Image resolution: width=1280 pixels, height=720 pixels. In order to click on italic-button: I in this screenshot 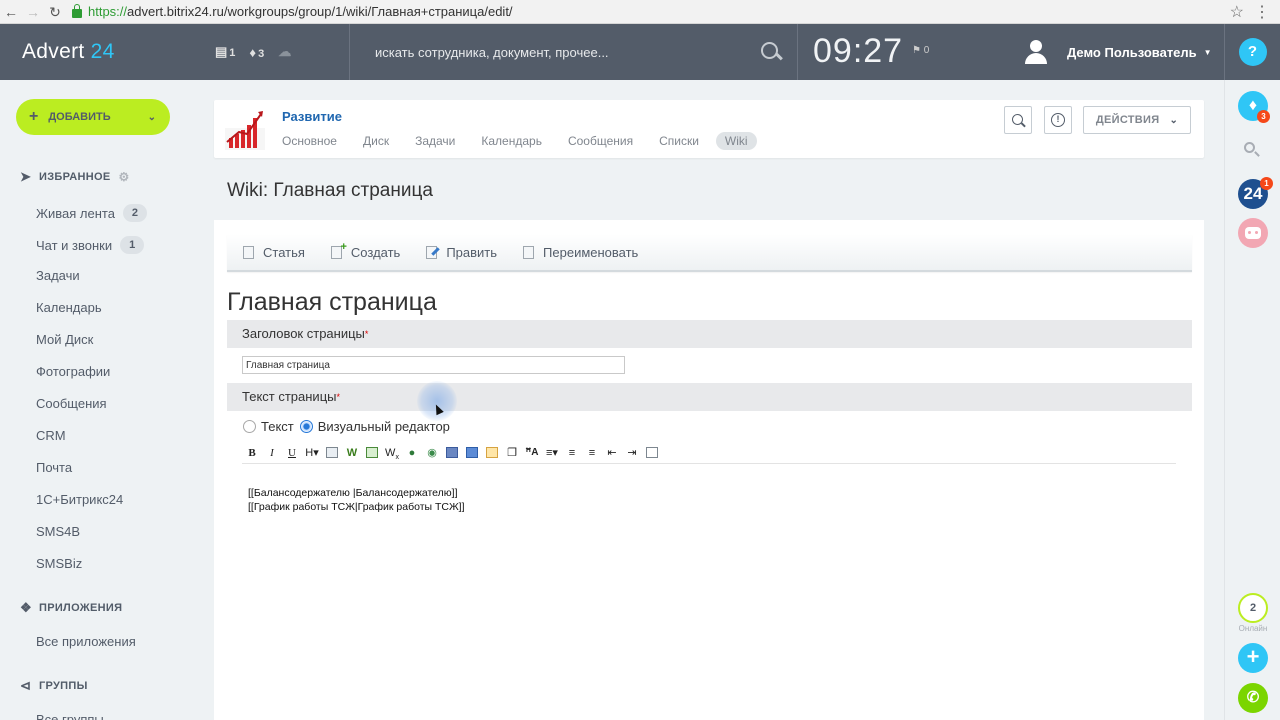, I will do `click(272, 453)`.